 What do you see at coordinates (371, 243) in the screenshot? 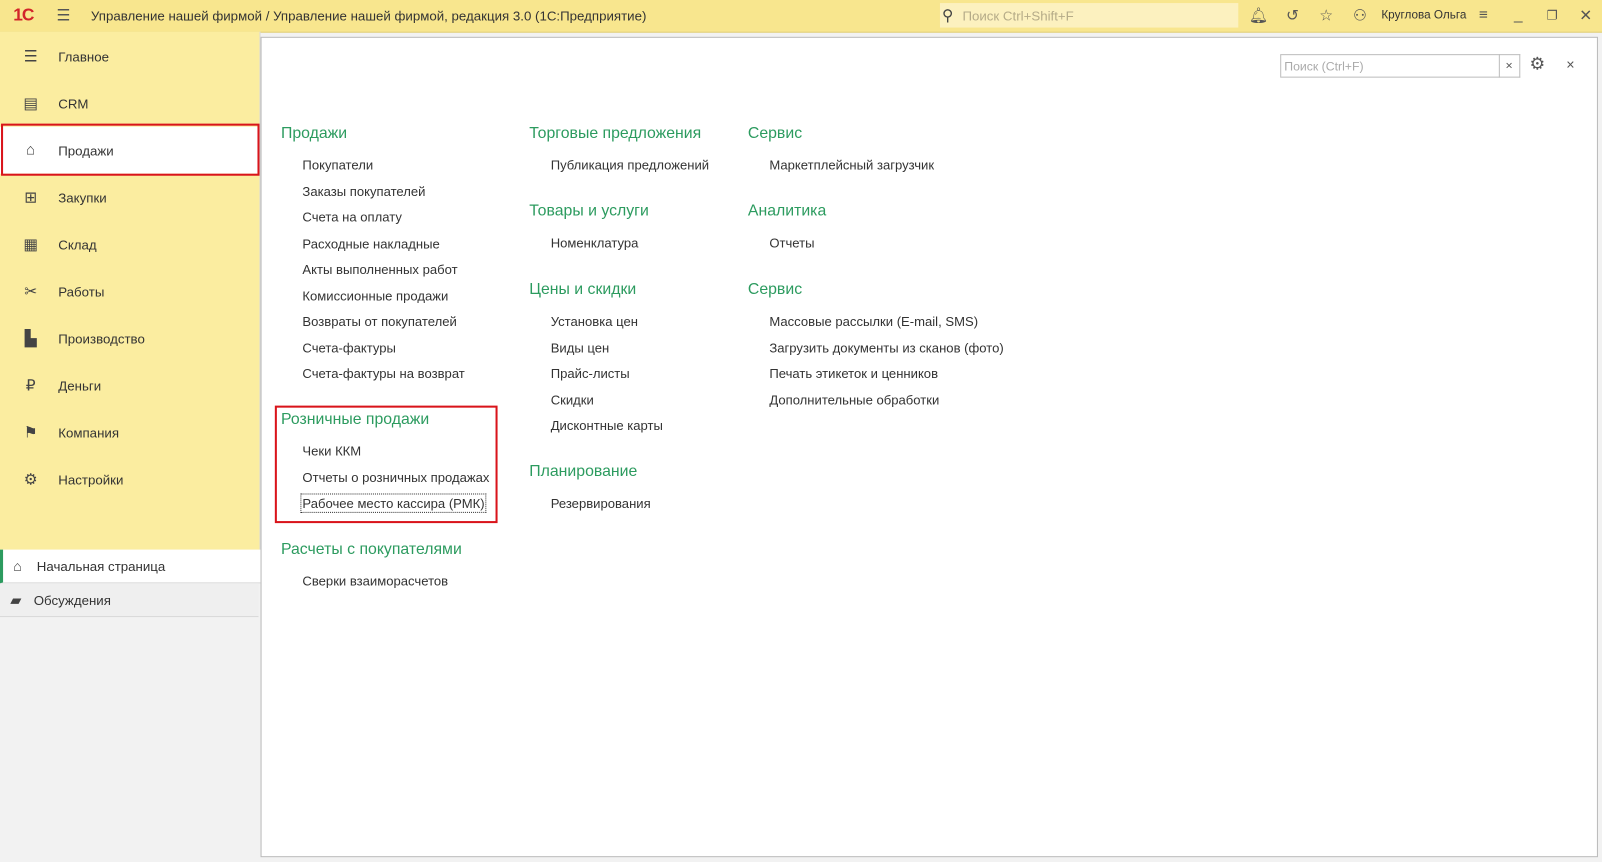
I see `group-link-label: Расходные накладные` at bounding box center [371, 243].